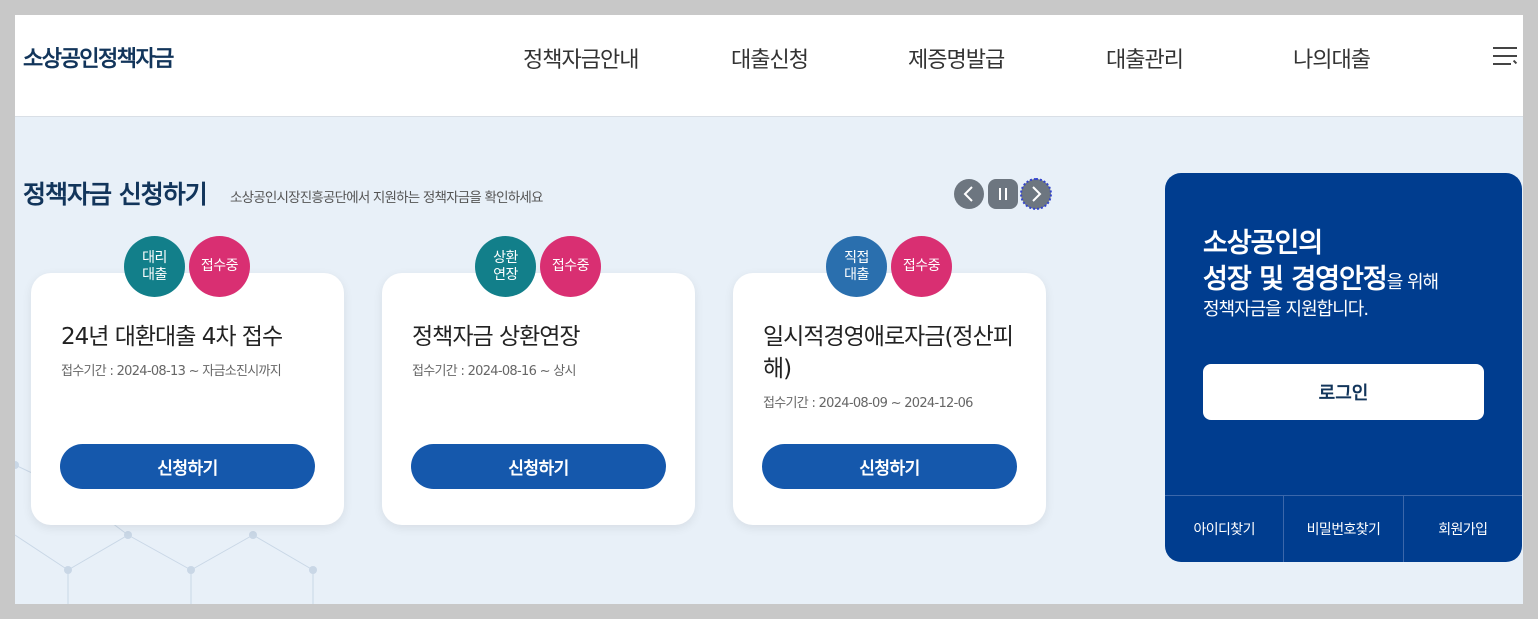 This screenshot has height=619, width=1538. Describe the element at coordinates (115, 194) in the screenshot. I see `section-title: 정책자금 신청하기` at that location.